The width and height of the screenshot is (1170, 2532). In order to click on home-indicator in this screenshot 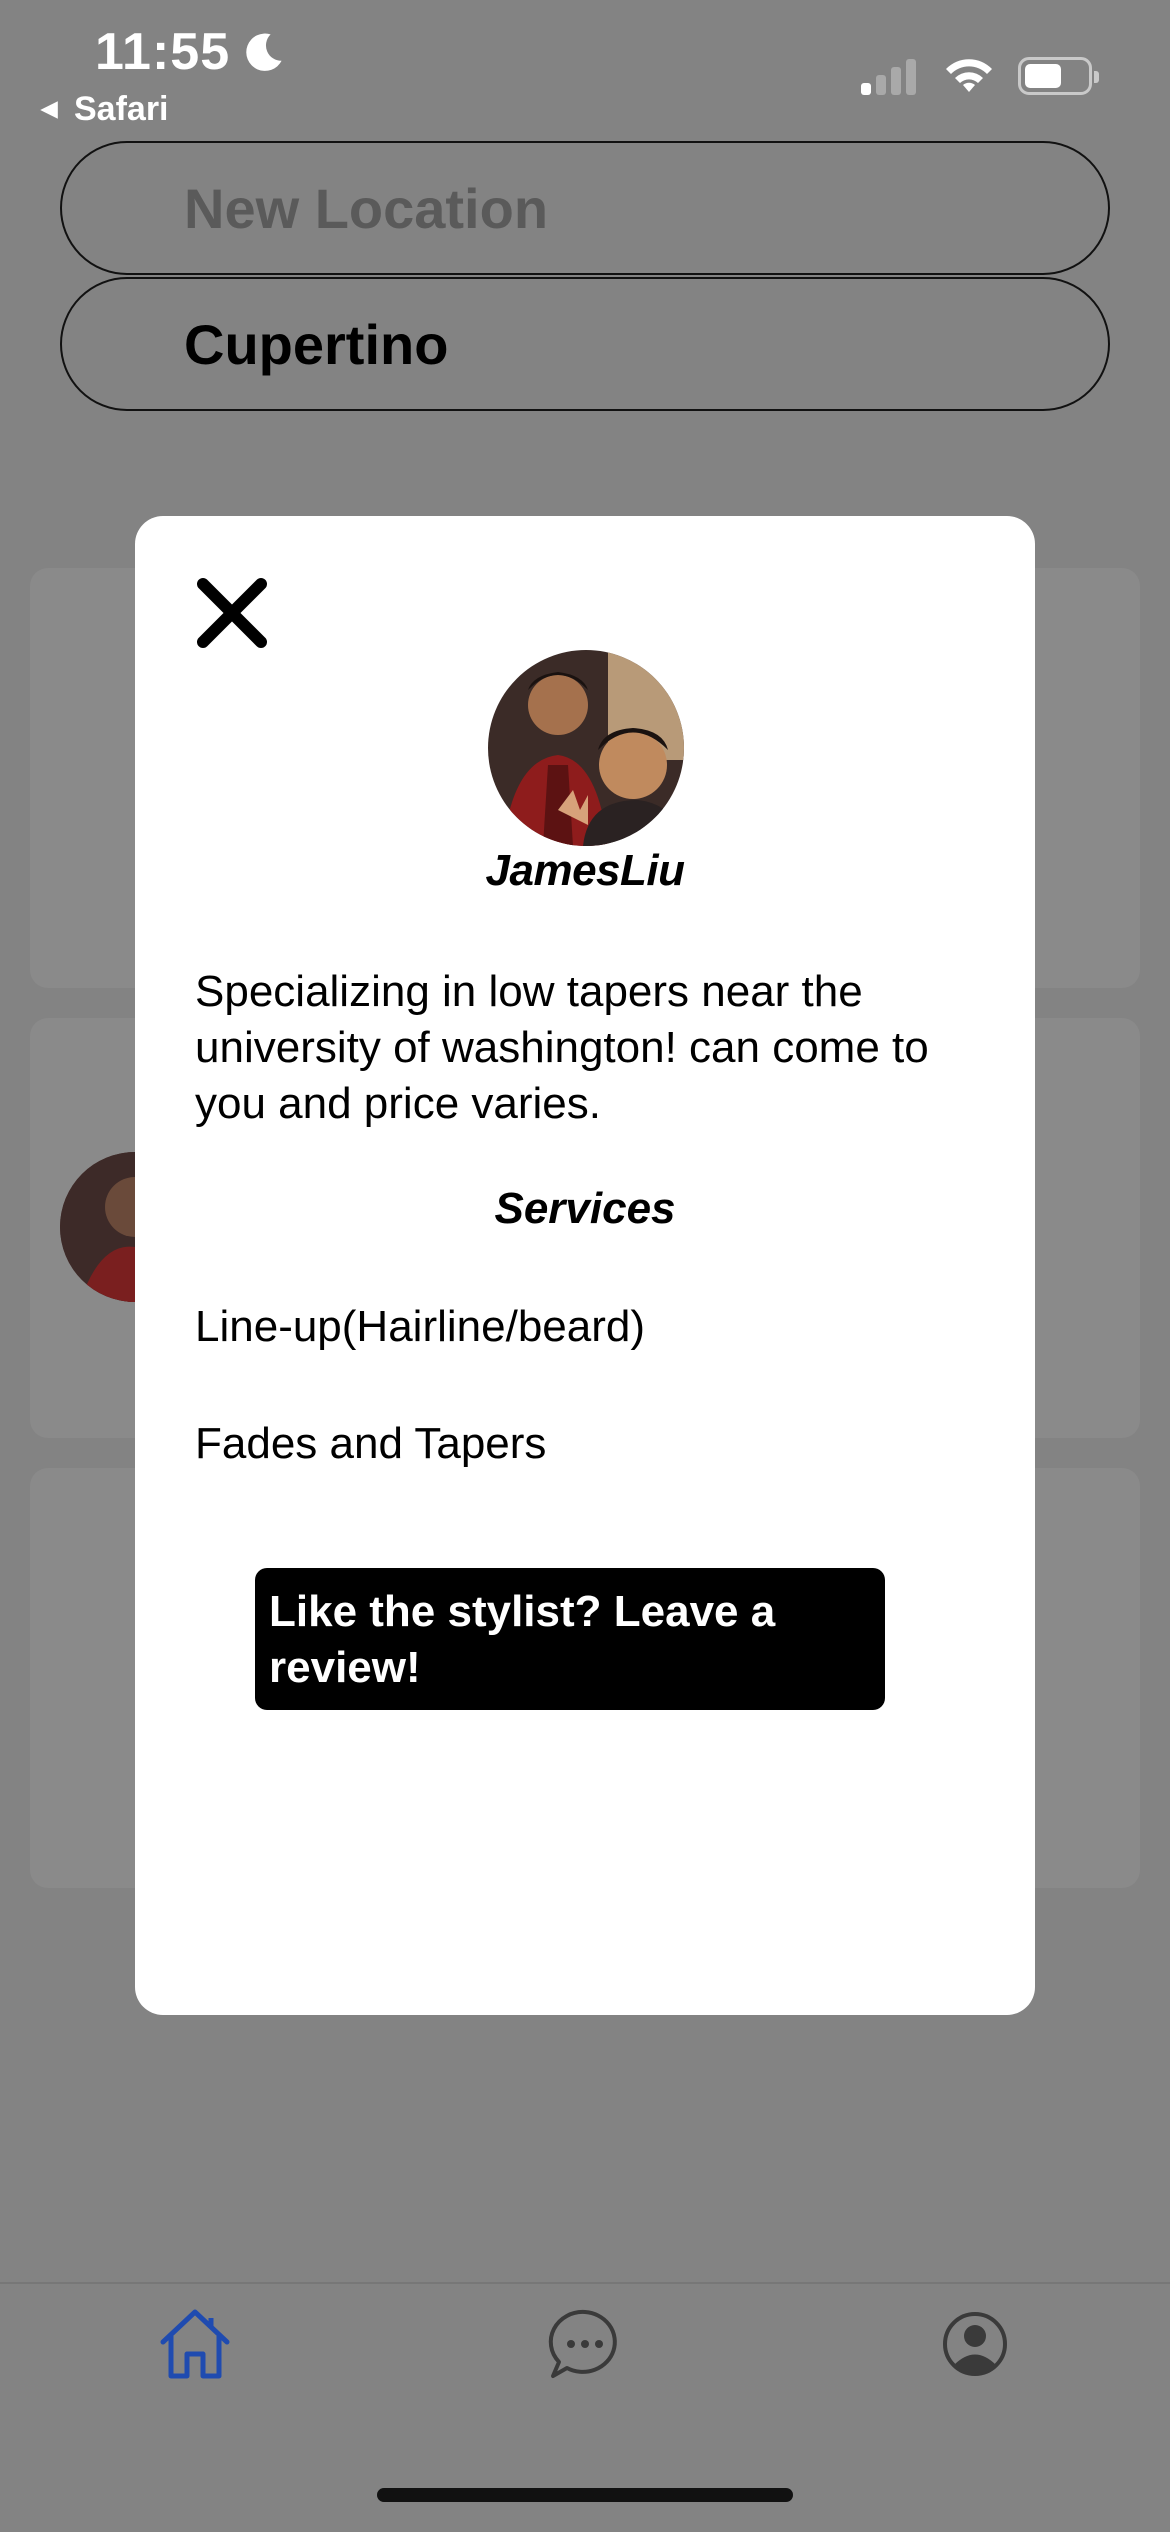, I will do `click(585, 2495)`.